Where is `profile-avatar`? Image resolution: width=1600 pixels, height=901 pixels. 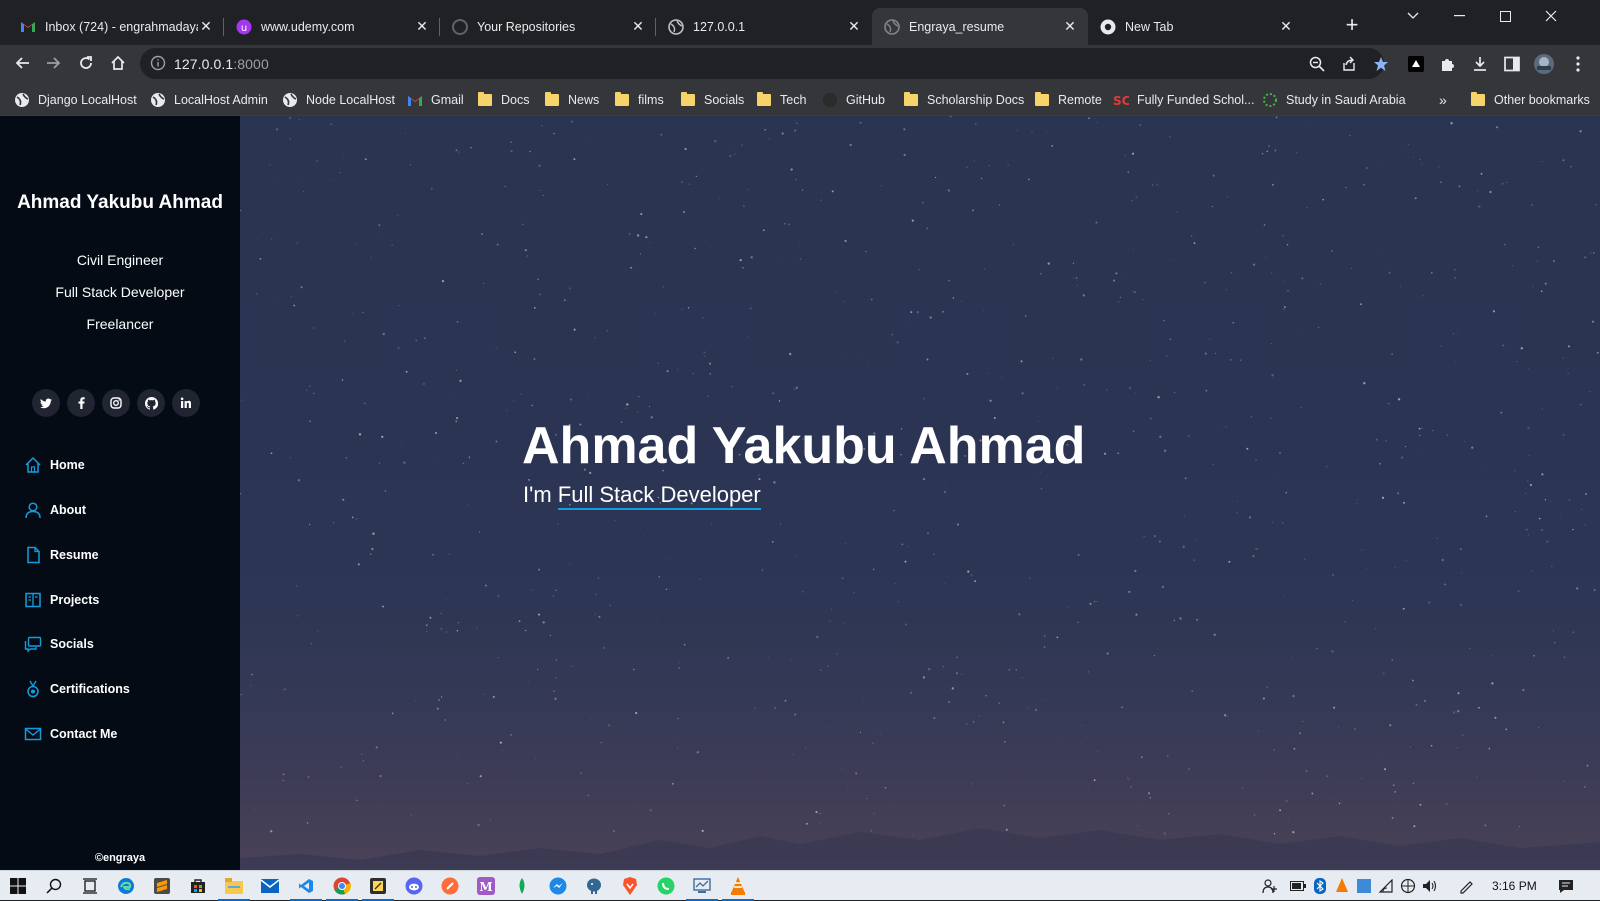 profile-avatar is located at coordinates (1544, 64).